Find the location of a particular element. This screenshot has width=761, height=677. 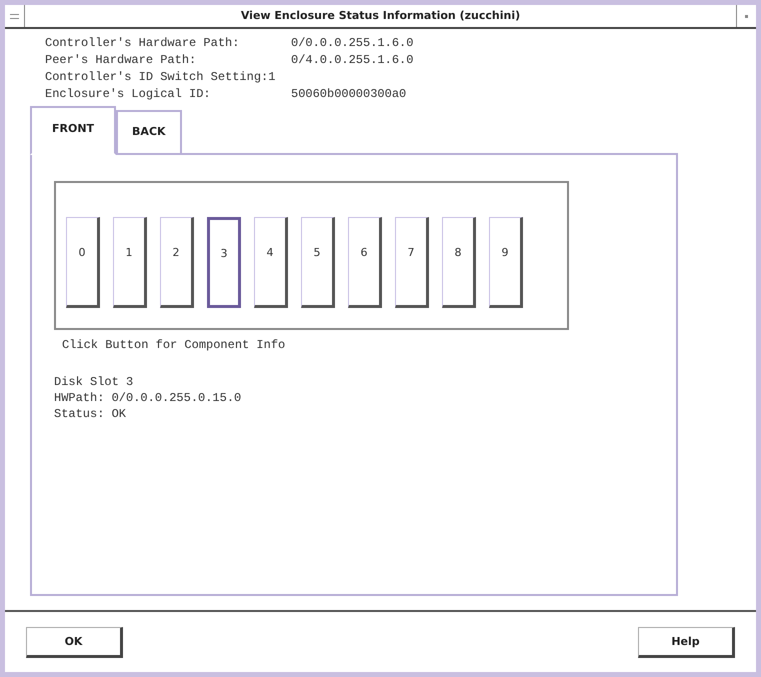

info-value: 50060b00000300a0 is located at coordinates (348, 94).